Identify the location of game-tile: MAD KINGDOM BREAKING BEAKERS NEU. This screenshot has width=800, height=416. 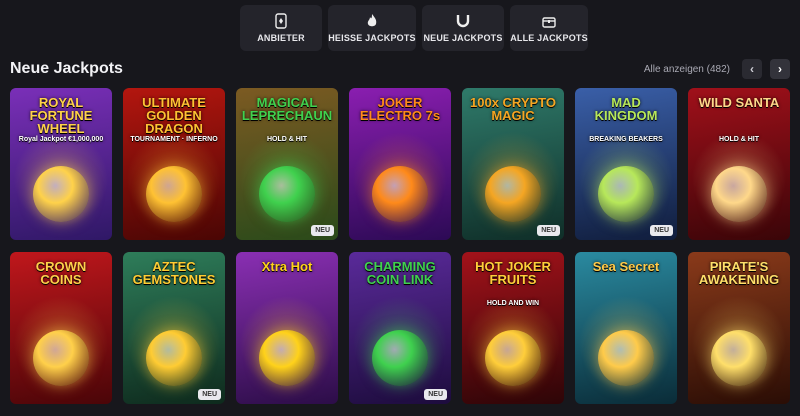
(626, 164).